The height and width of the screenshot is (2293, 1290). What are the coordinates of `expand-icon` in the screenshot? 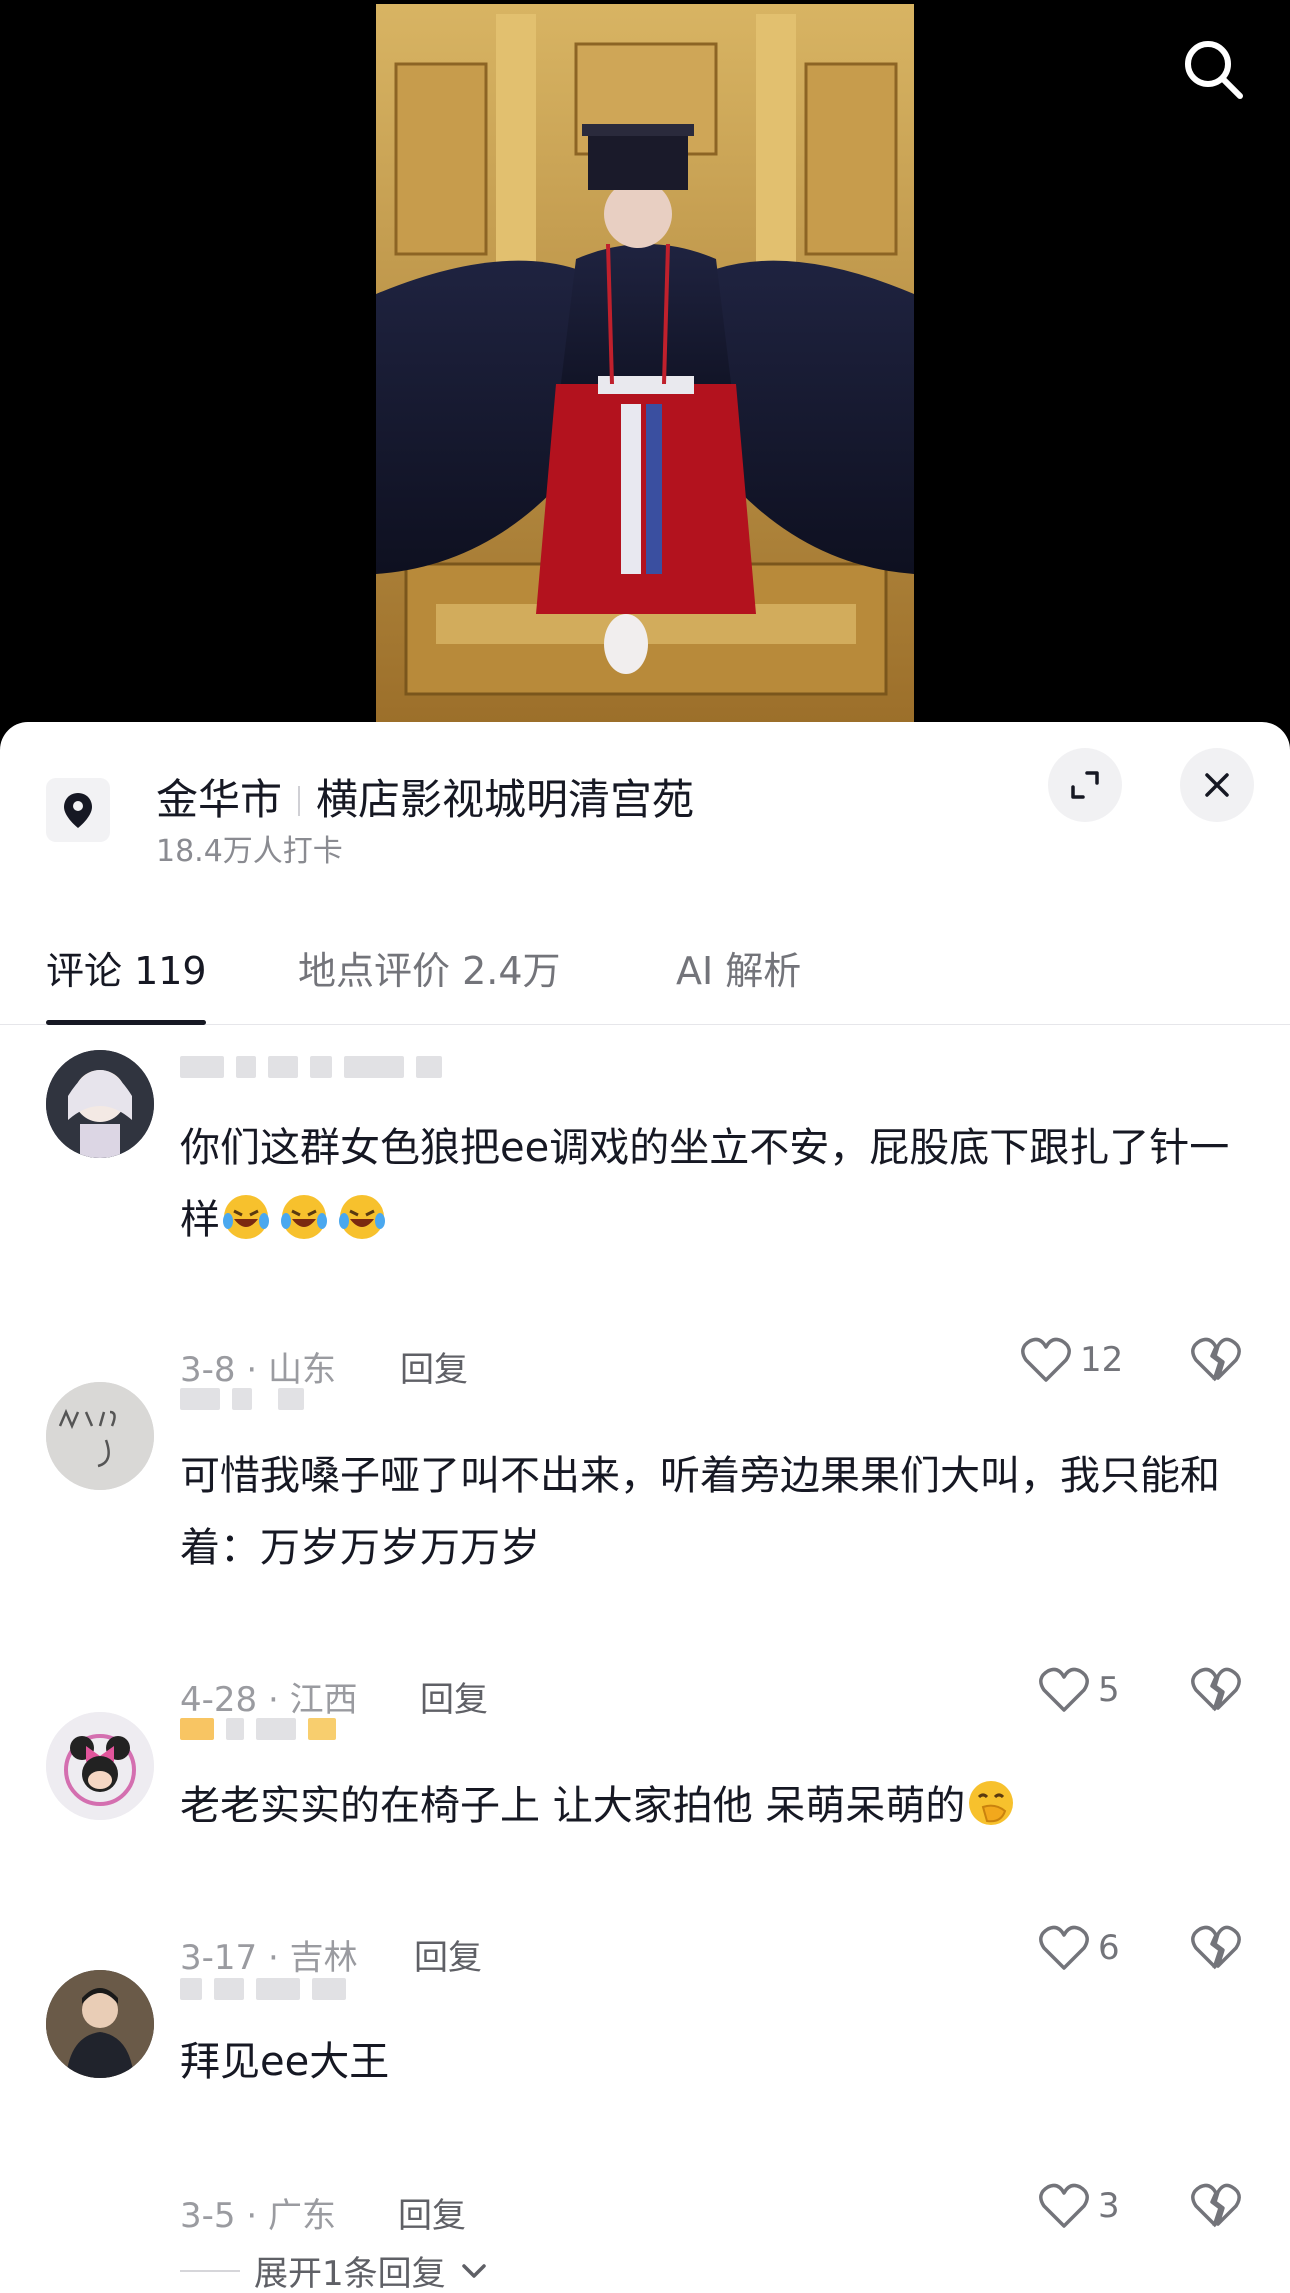 It's located at (1085, 785).